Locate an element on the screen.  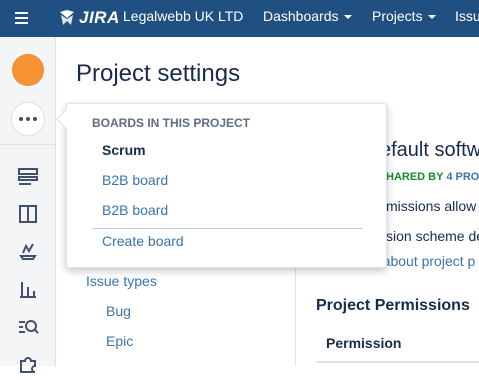
scheme-description-line-2: sion scheme de is located at coordinates (432, 236).